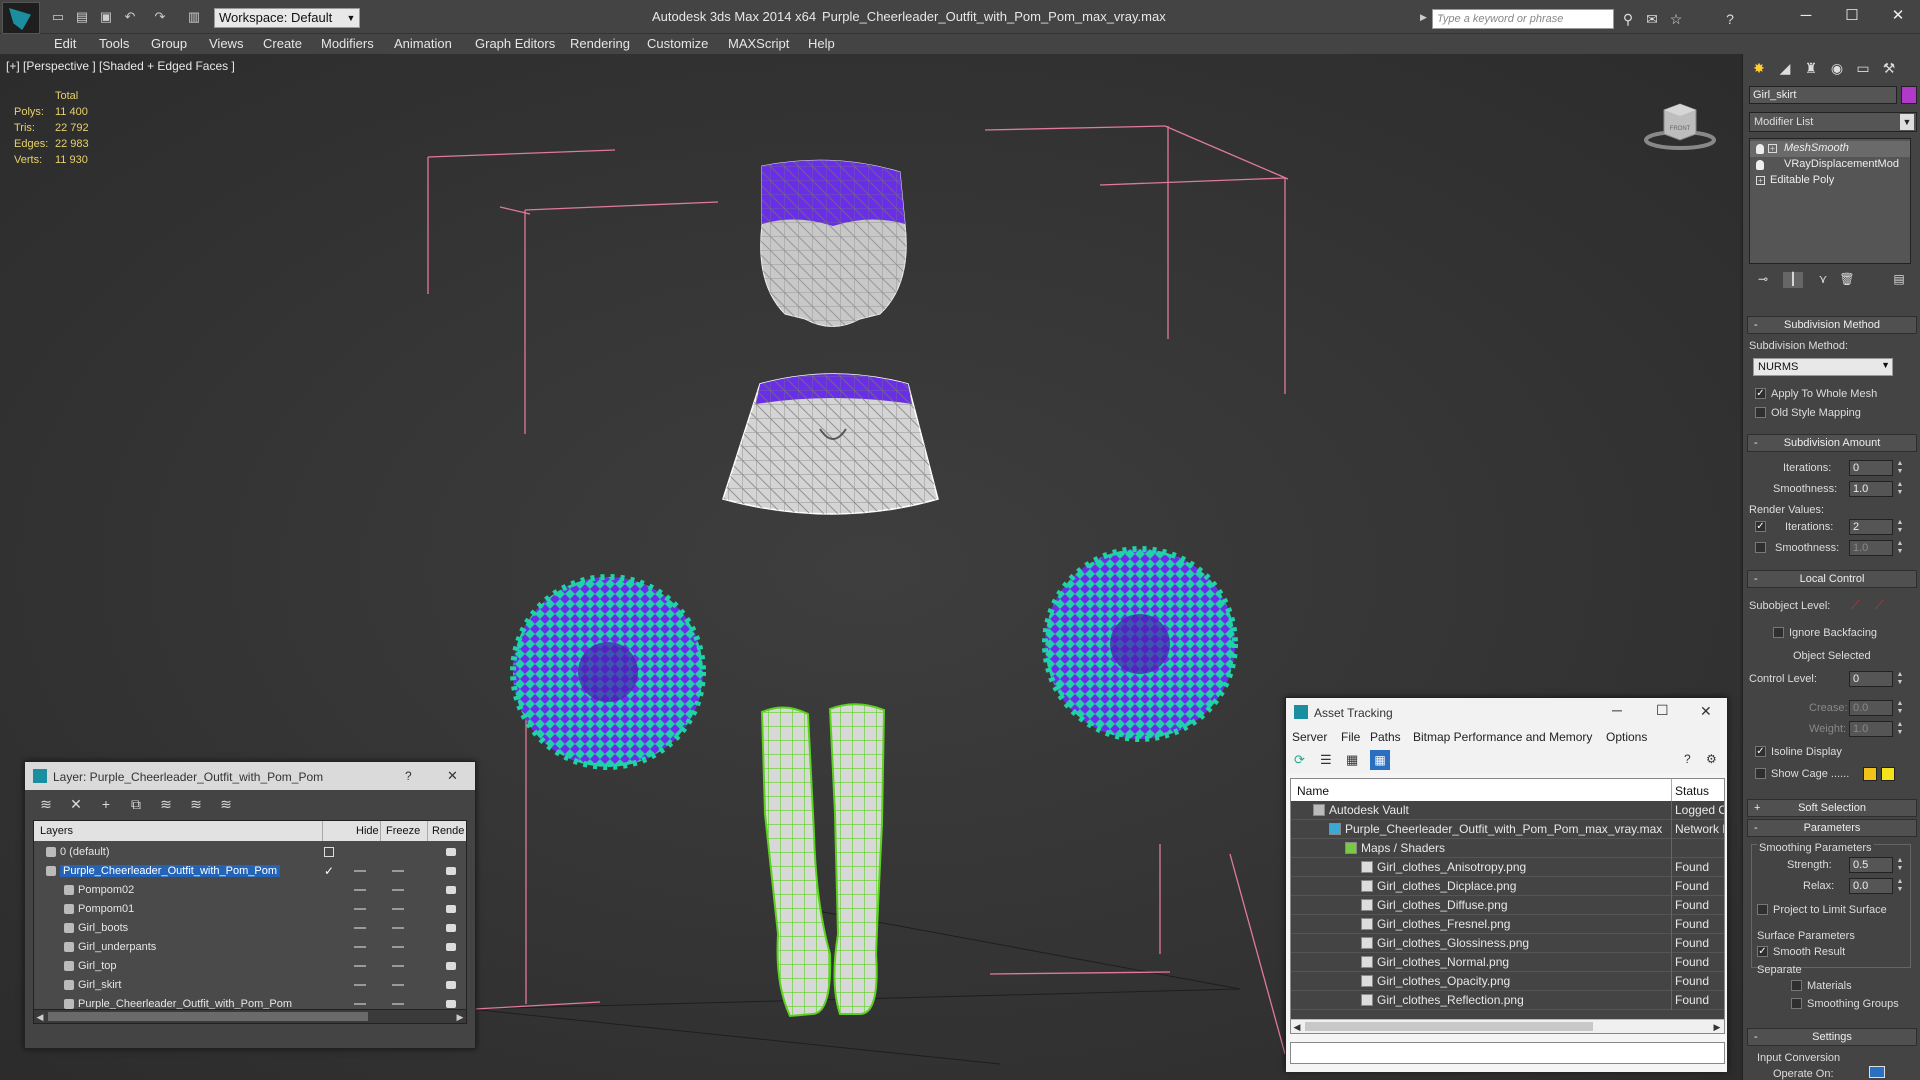 This screenshot has height=1080, width=1920. What do you see at coordinates (1626, 737) in the screenshot?
I see `menu-options: Options` at bounding box center [1626, 737].